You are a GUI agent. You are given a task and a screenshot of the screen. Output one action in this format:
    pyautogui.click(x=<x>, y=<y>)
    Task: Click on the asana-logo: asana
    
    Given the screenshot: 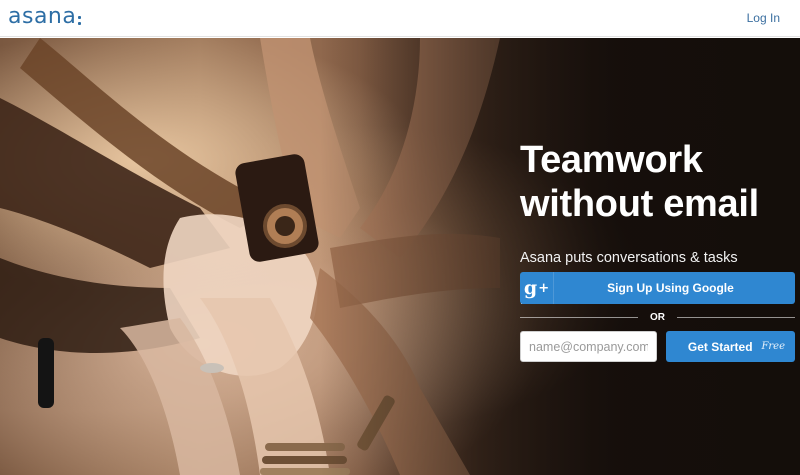 What is the action you would take?
    pyautogui.click(x=45, y=17)
    